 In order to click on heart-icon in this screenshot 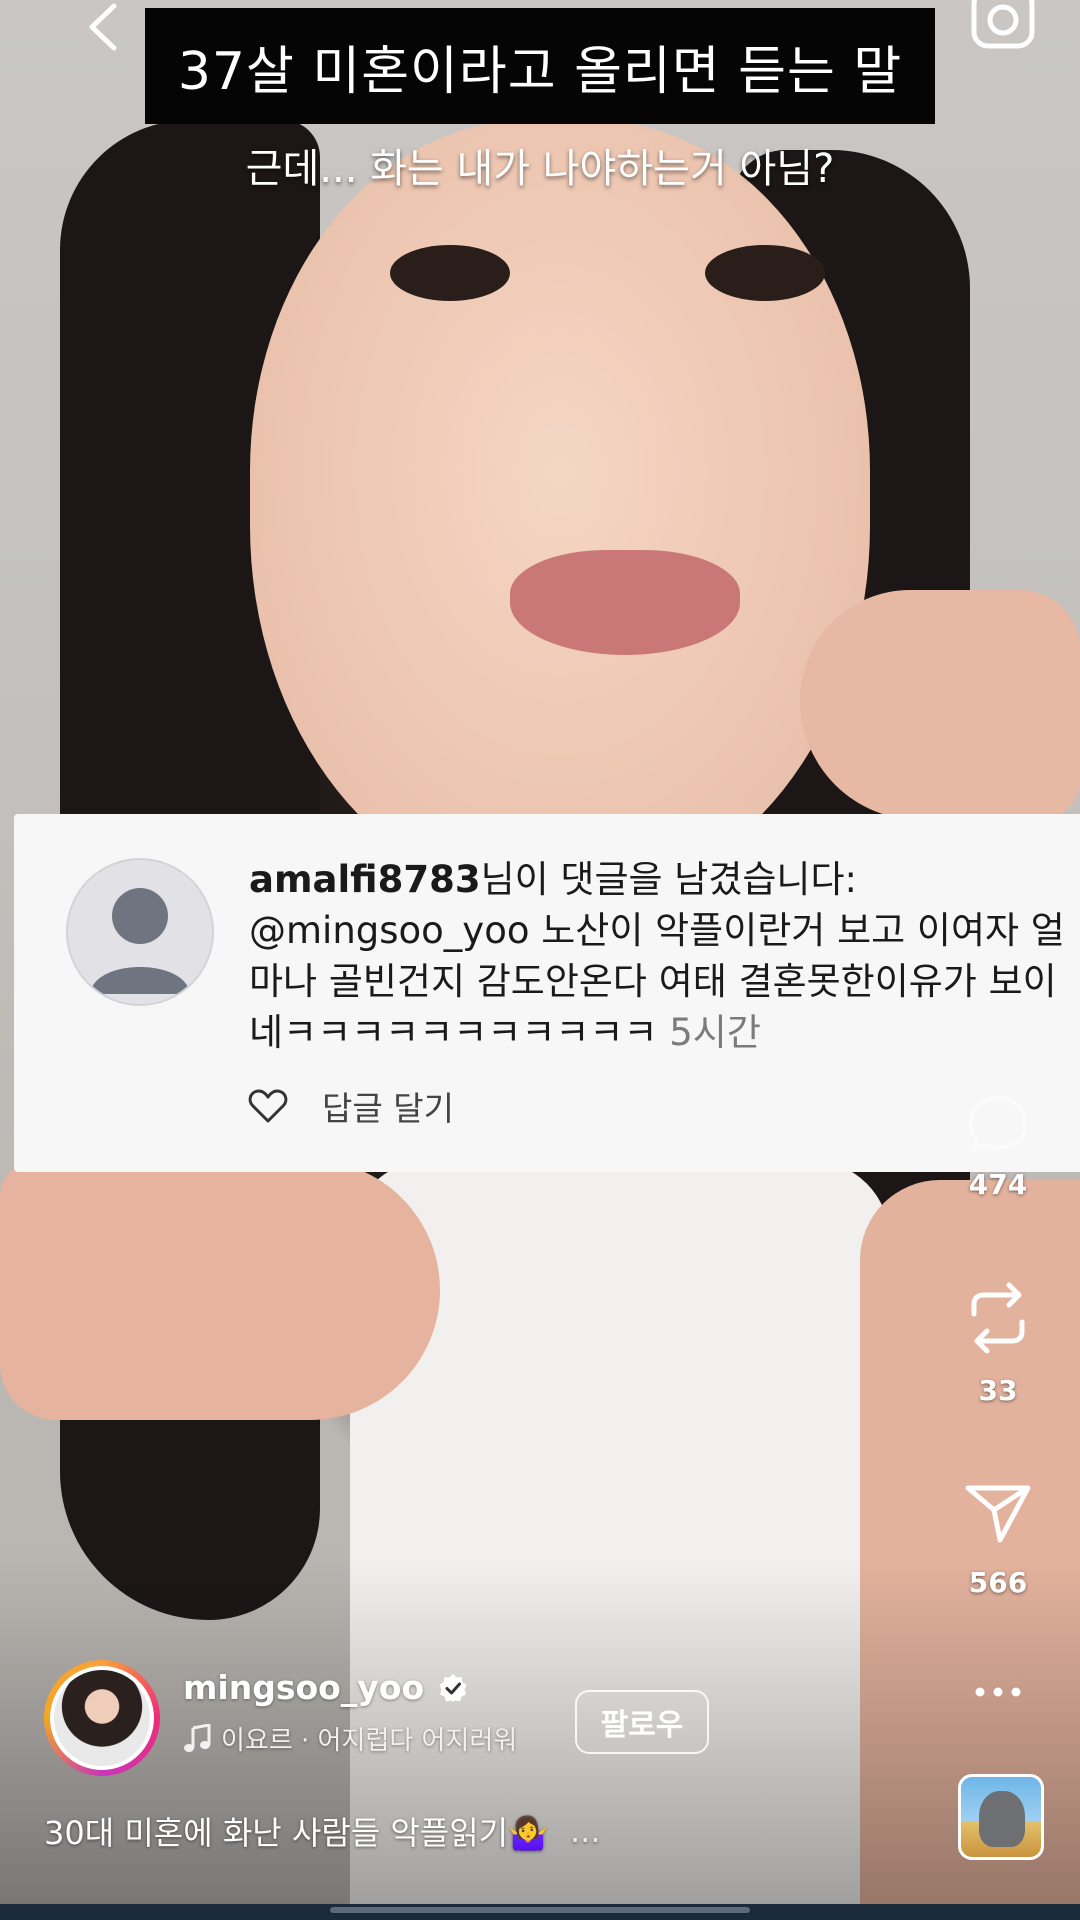, I will do `click(268, 1106)`.